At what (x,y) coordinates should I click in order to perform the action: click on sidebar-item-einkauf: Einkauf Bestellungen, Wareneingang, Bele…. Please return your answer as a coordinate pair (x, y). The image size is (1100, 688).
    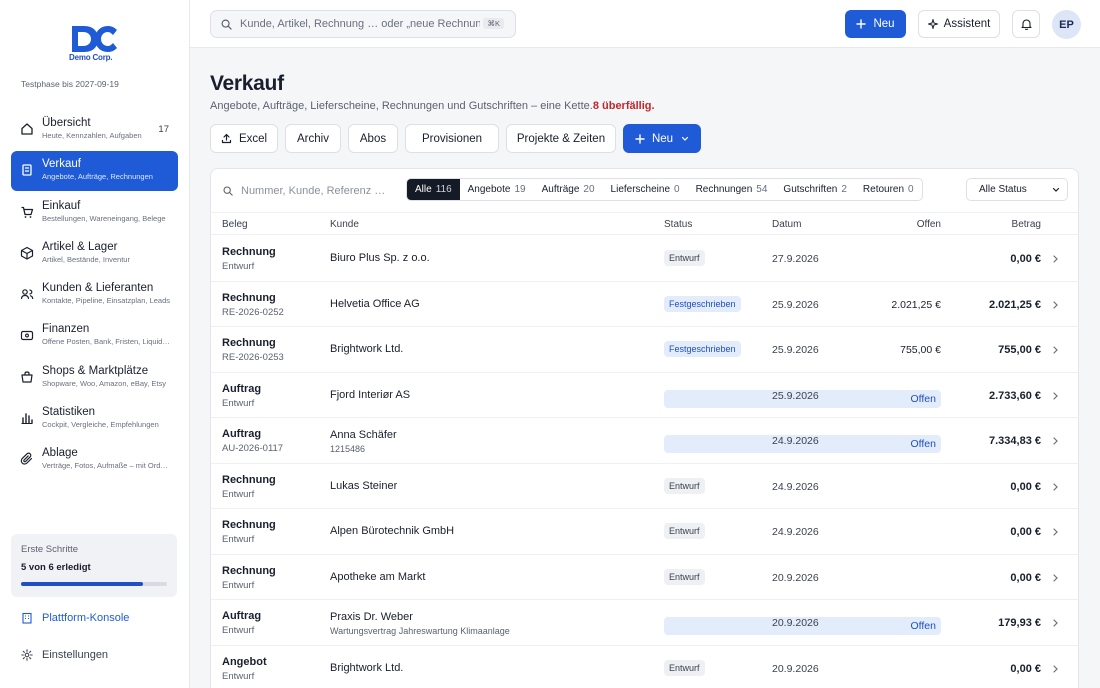
    Looking at the image, I should click on (94, 213).